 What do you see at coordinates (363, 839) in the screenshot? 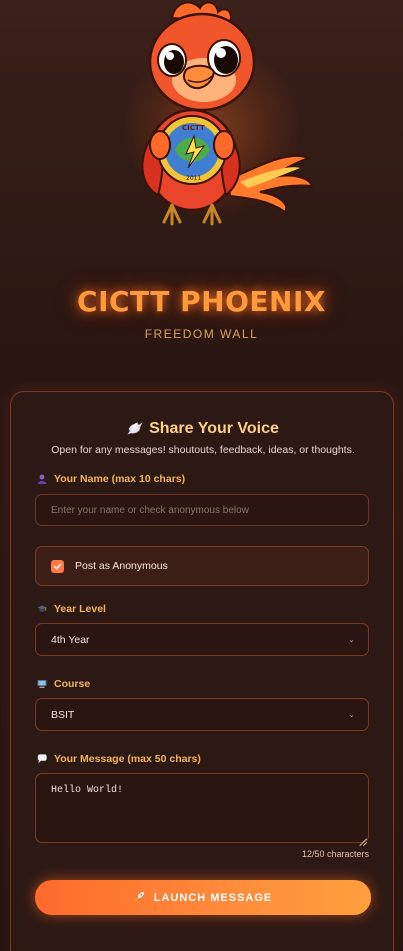
I see `resize-grip-icon` at bounding box center [363, 839].